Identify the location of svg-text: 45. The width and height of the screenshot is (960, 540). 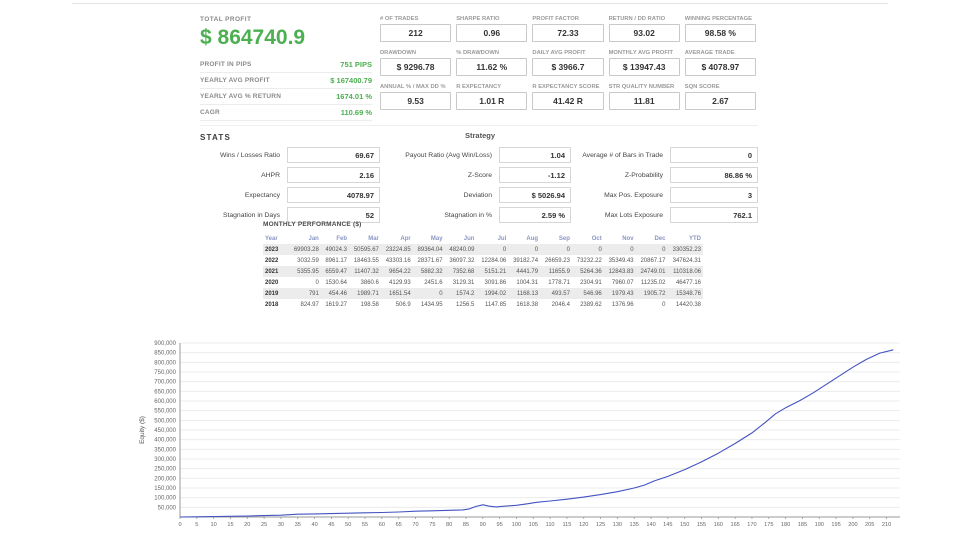
(331, 525).